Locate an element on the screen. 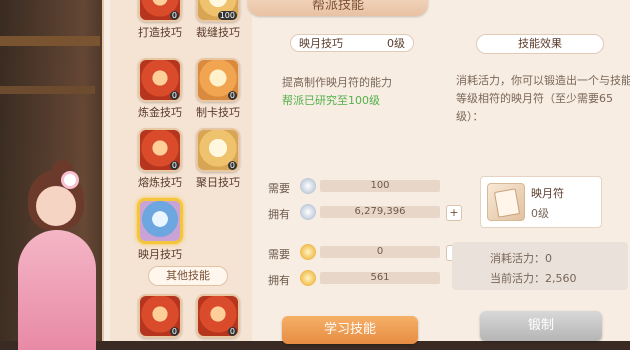 The width and height of the screenshot is (630, 350). guild-research-status: 帮派已研究至100级 is located at coordinates (331, 100).